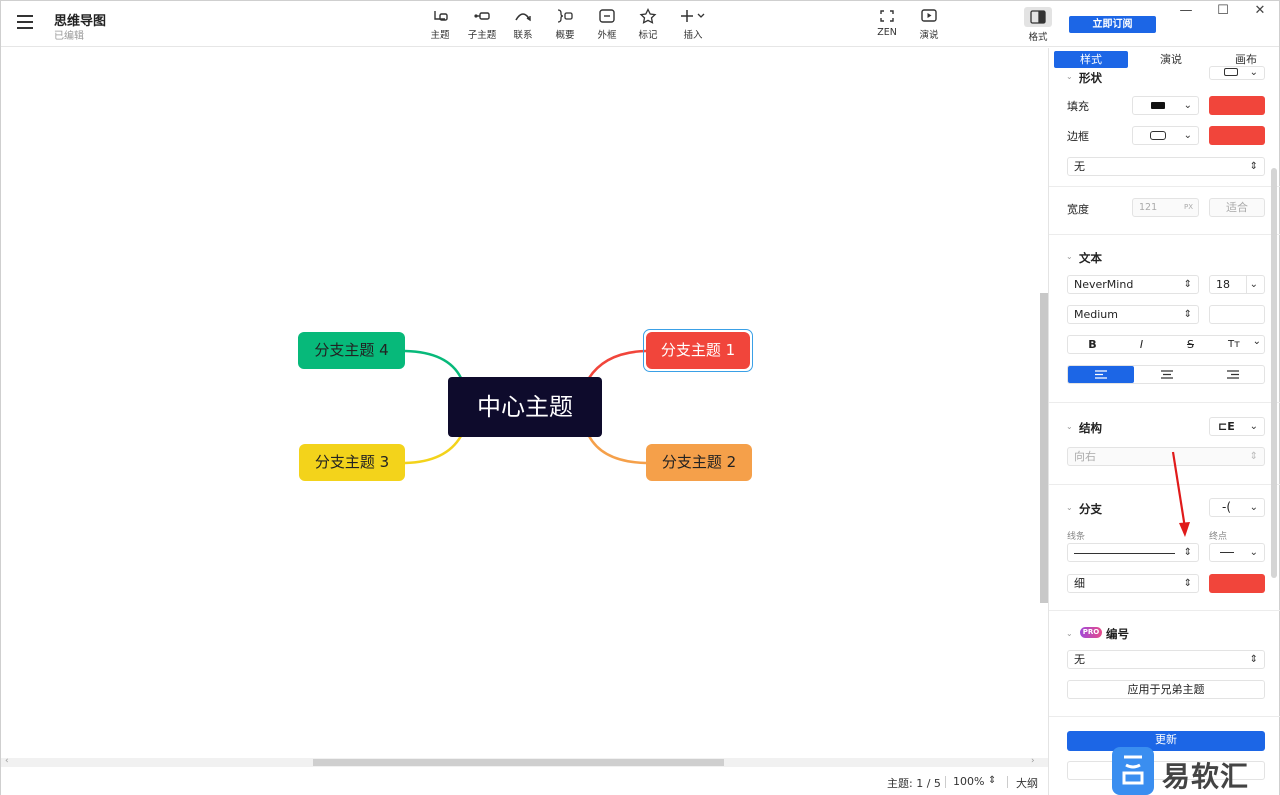 This screenshot has height=795, width=1280. Describe the element at coordinates (523, 35) in the screenshot. I see `relationship-label: 联系` at that location.